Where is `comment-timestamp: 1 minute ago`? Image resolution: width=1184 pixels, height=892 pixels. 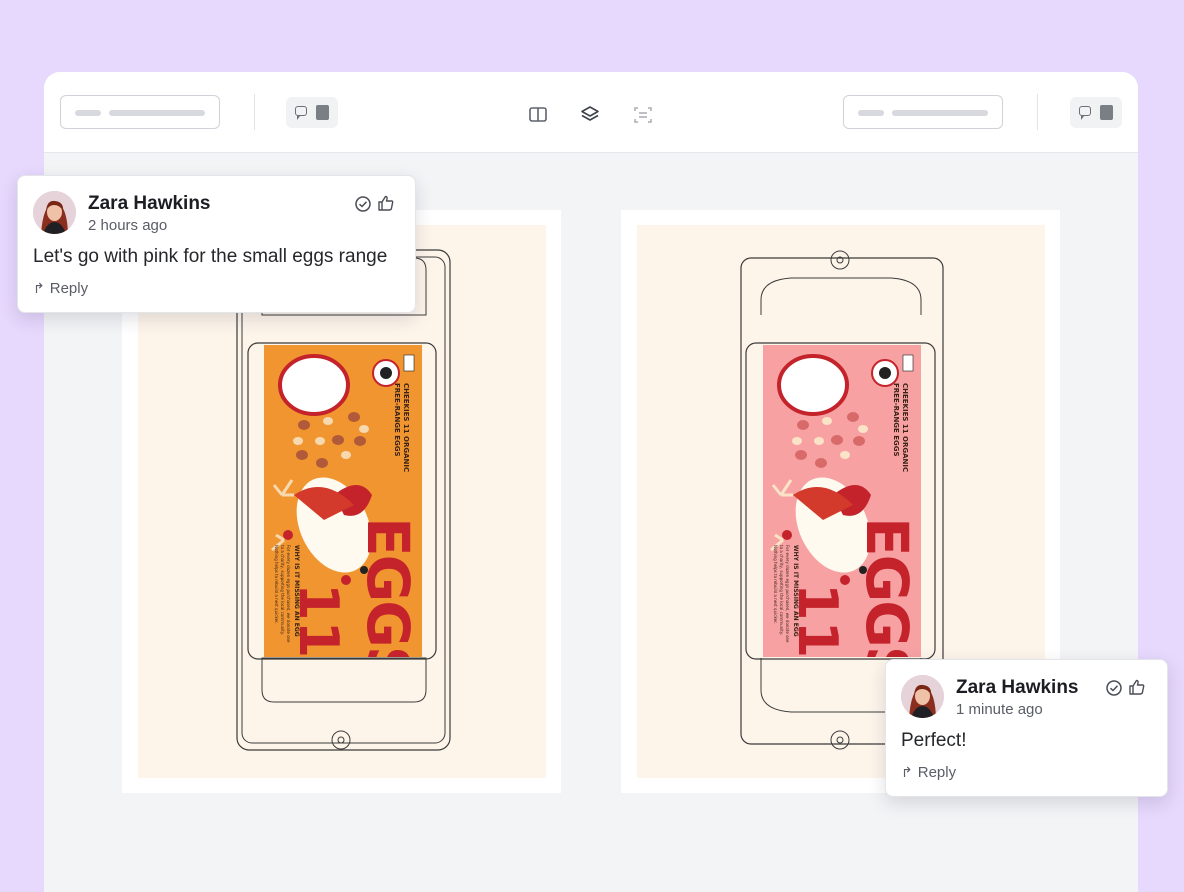 comment-timestamp: 1 minute ago is located at coordinates (999, 709).